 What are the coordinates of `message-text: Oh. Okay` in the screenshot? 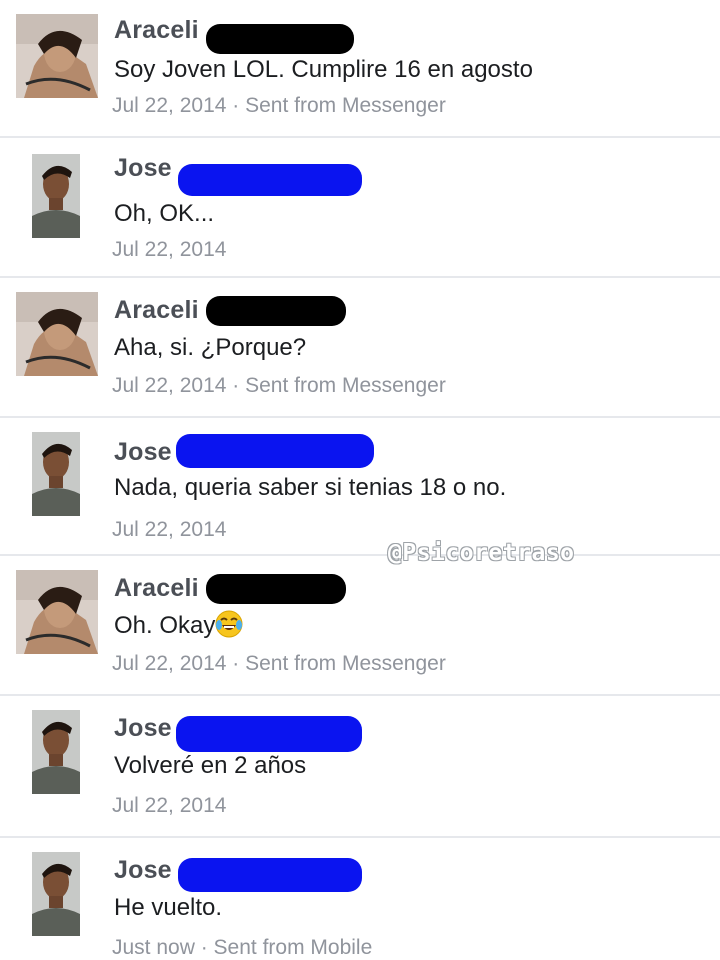 It's located at (178, 625).